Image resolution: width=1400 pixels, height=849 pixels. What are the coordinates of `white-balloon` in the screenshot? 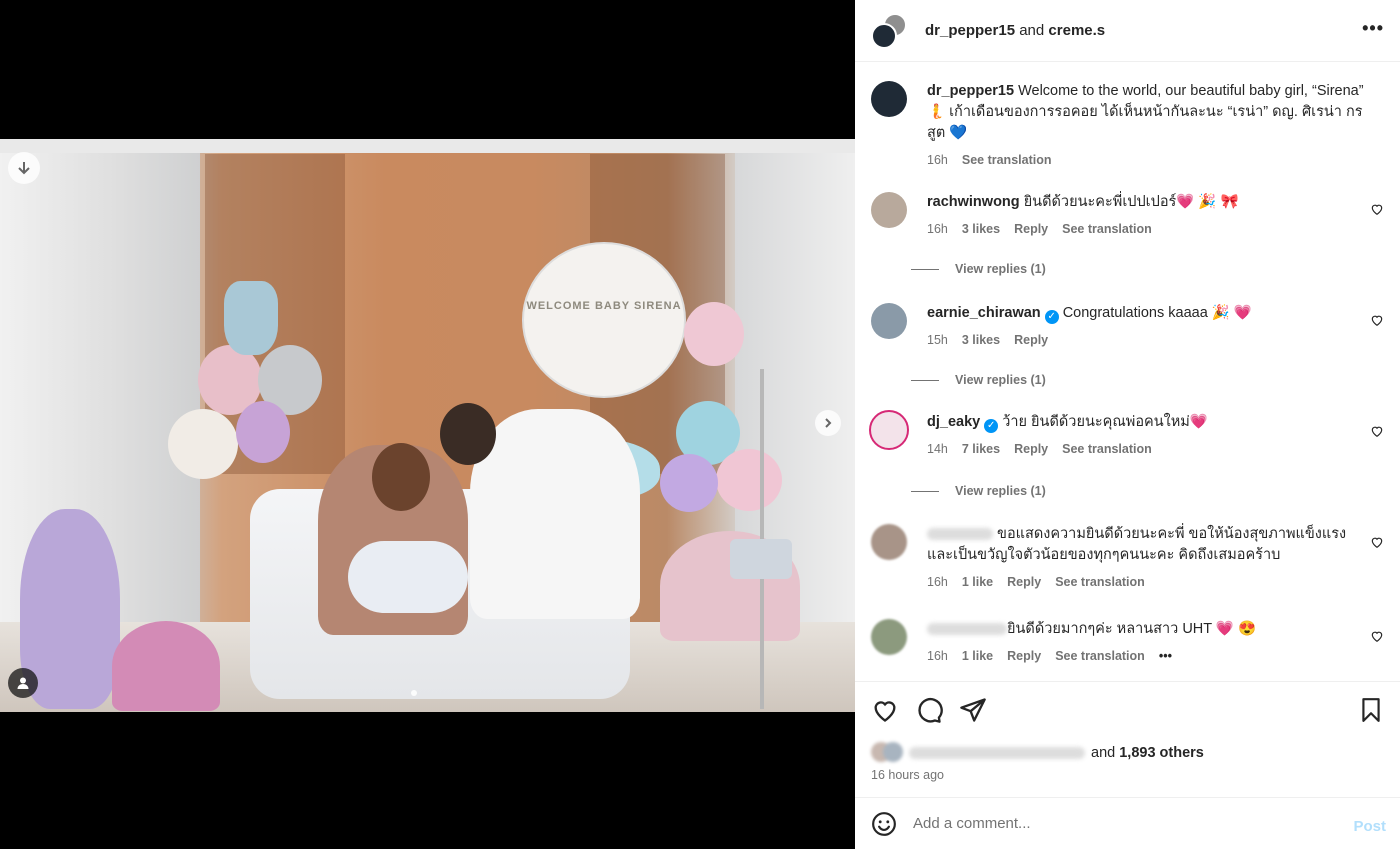 It's located at (203, 444).